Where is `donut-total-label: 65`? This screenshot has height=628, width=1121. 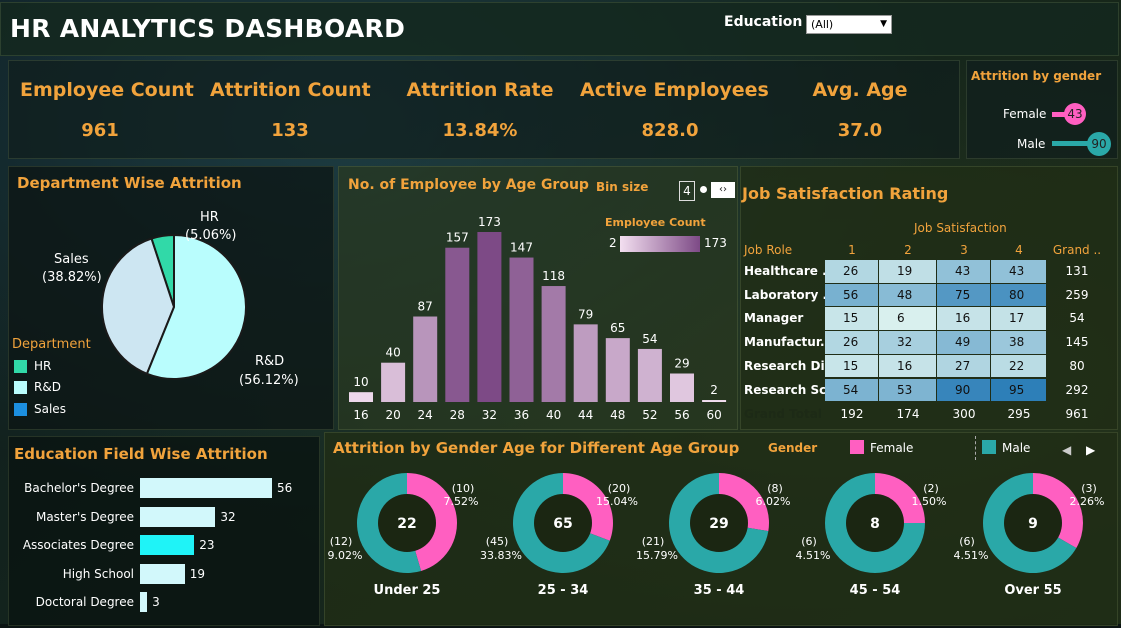 donut-total-label: 65 is located at coordinates (562, 524).